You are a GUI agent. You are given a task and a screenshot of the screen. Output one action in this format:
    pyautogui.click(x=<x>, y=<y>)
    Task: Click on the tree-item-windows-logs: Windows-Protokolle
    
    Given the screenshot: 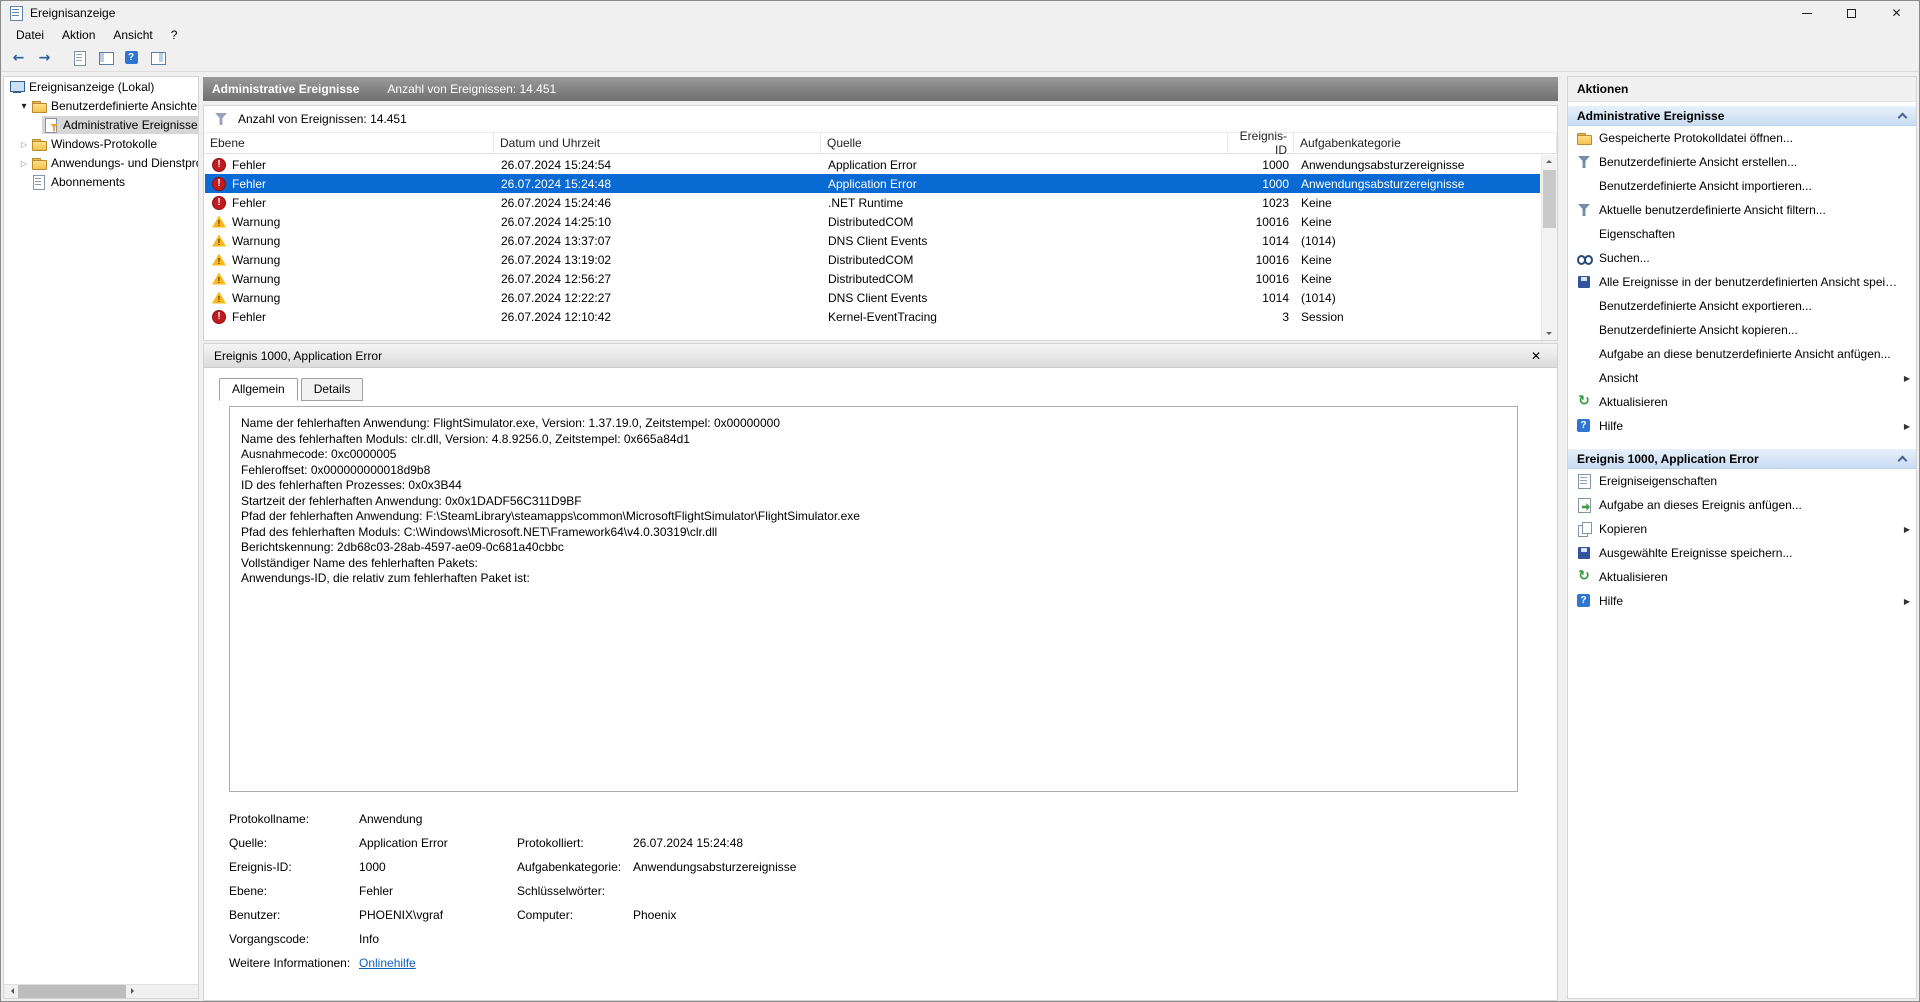 What is the action you would take?
    pyautogui.click(x=101, y=143)
    